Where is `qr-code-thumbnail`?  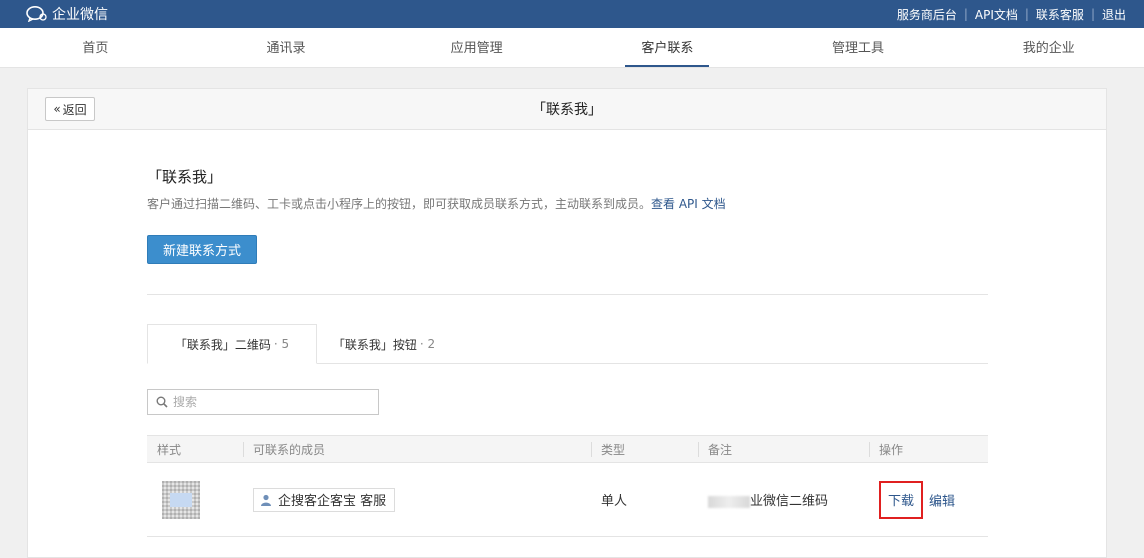 qr-code-thumbnail is located at coordinates (181, 499).